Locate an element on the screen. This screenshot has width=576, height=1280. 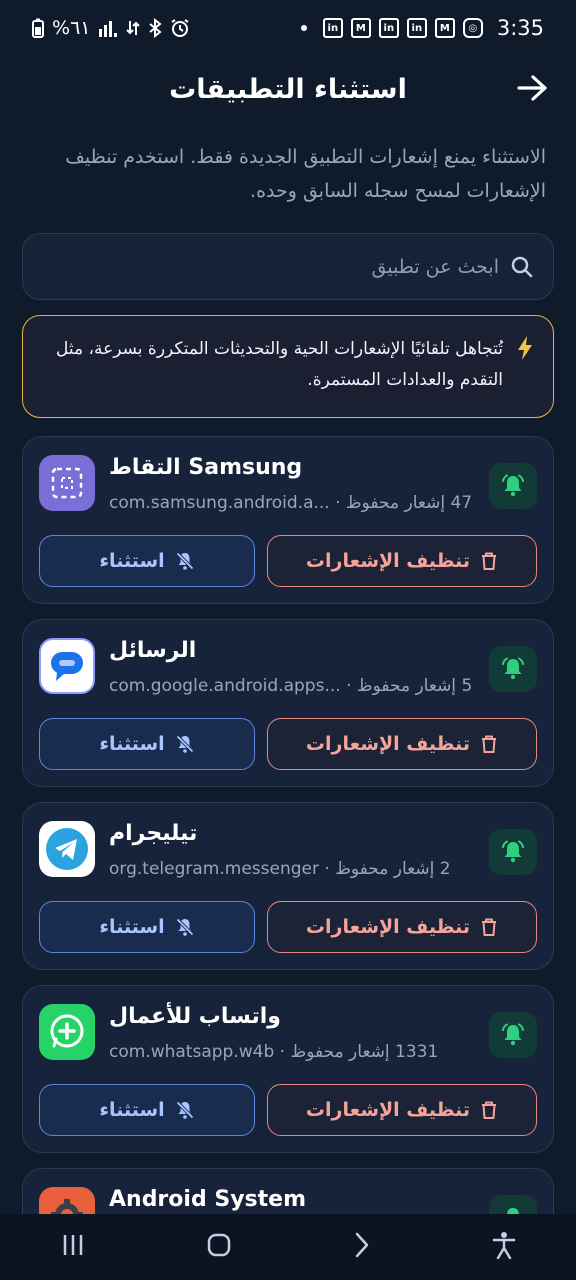
samsung-capture-icon is located at coordinates (67, 483).